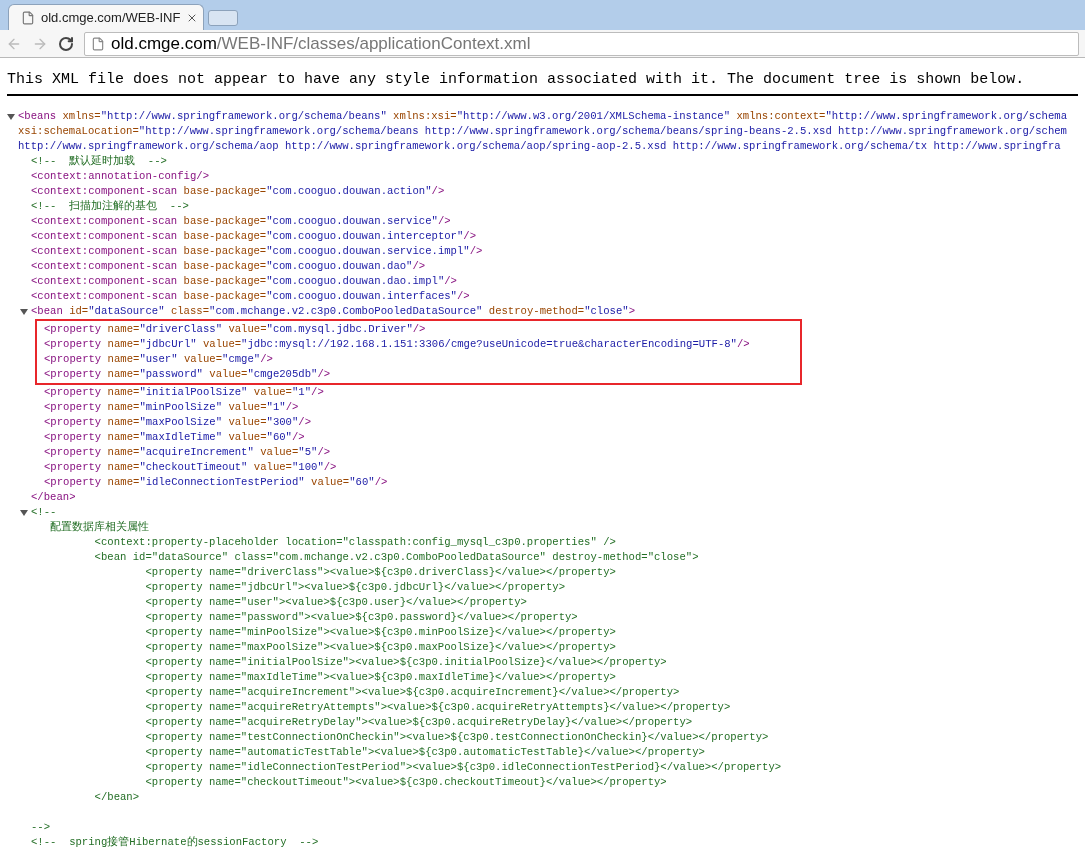  What do you see at coordinates (405, 782) in the screenshot?
I see `comment-line: <property name="checkoutTimeout"><value>${c3p0.checkoutTimeout}</value></property>` at bounding box center [405, 782].